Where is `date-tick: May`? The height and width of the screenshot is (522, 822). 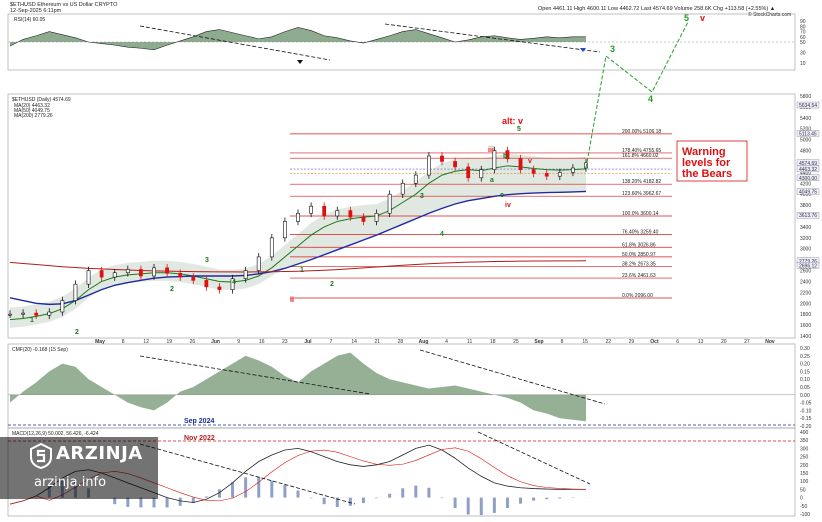 date-tick: May is located at coordinates (100, 342).